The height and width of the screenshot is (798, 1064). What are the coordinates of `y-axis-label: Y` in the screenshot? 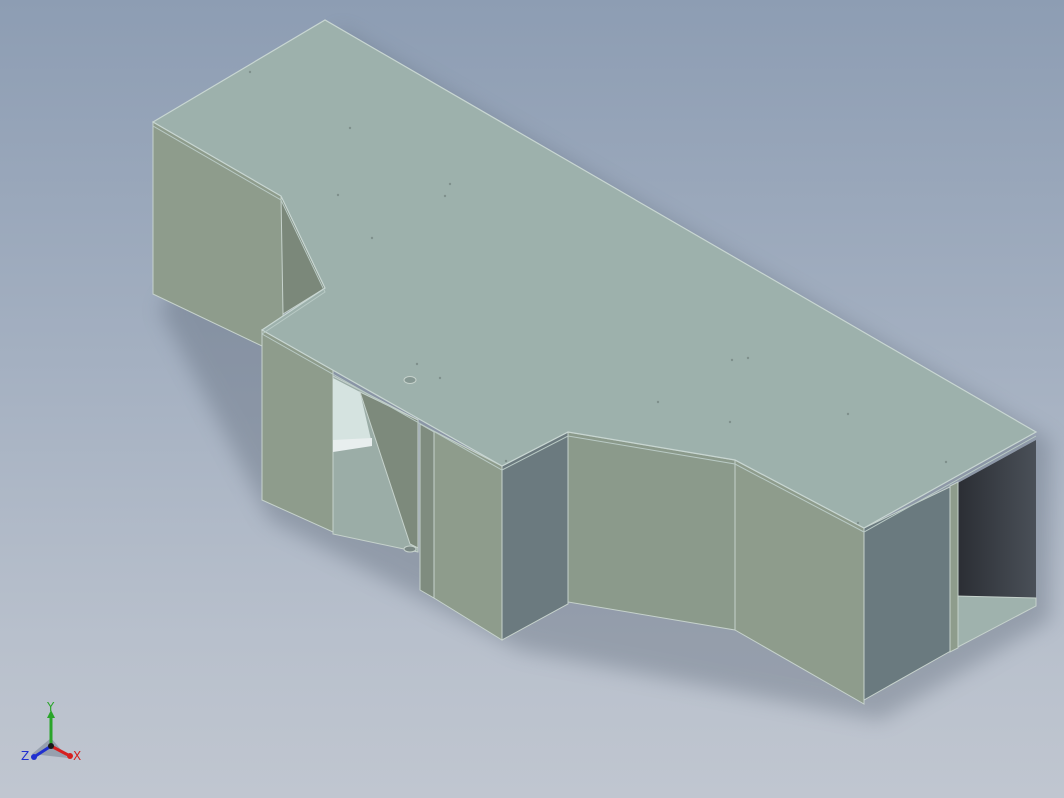 It's located at (50, 708).